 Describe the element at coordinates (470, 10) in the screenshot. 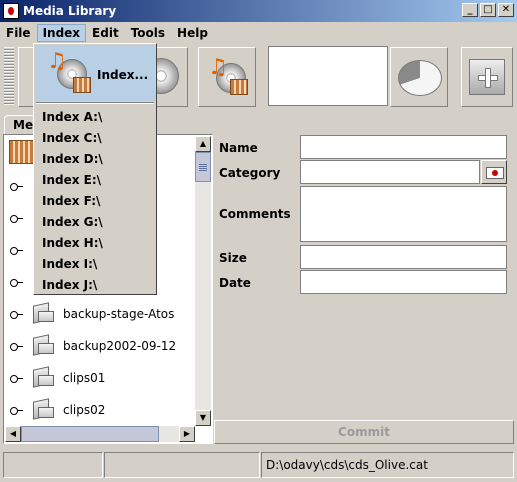

I see `minimize-button: _` at that location.